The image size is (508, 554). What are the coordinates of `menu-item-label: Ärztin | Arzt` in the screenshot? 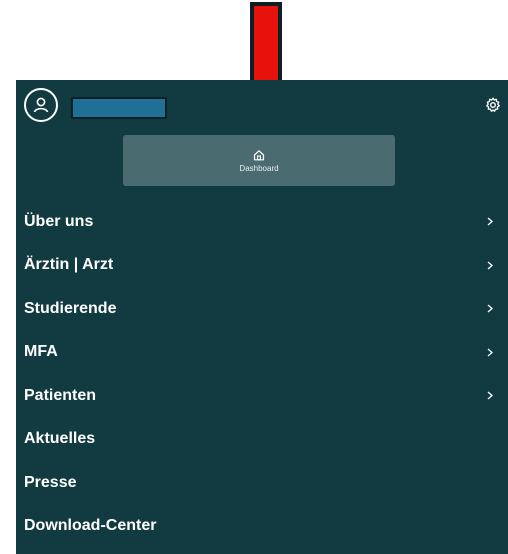 It's located at (69, 265).